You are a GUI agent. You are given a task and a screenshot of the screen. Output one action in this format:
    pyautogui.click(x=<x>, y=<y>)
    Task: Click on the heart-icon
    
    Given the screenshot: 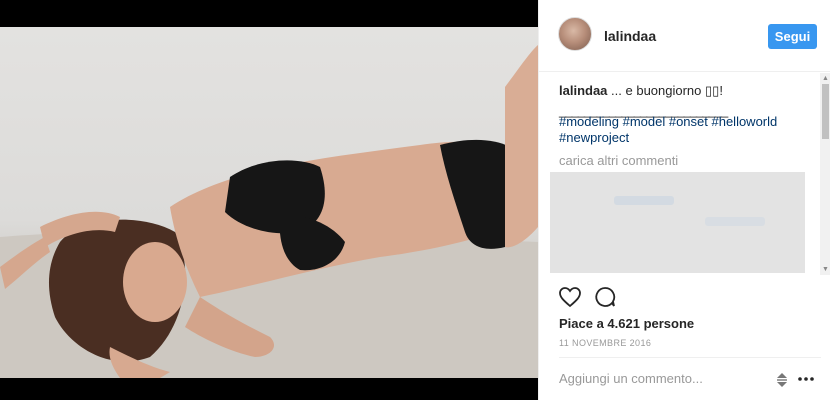 What is the action you would take?
    pyautogui.click(x=570, y=297)
    